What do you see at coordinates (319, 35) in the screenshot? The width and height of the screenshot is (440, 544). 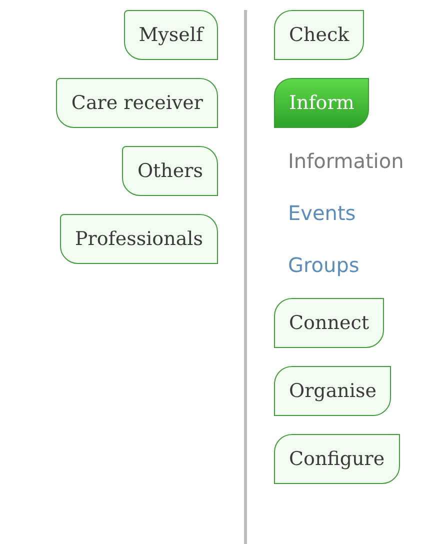 I see `section-button: Check` at bounding box center [319, 35].